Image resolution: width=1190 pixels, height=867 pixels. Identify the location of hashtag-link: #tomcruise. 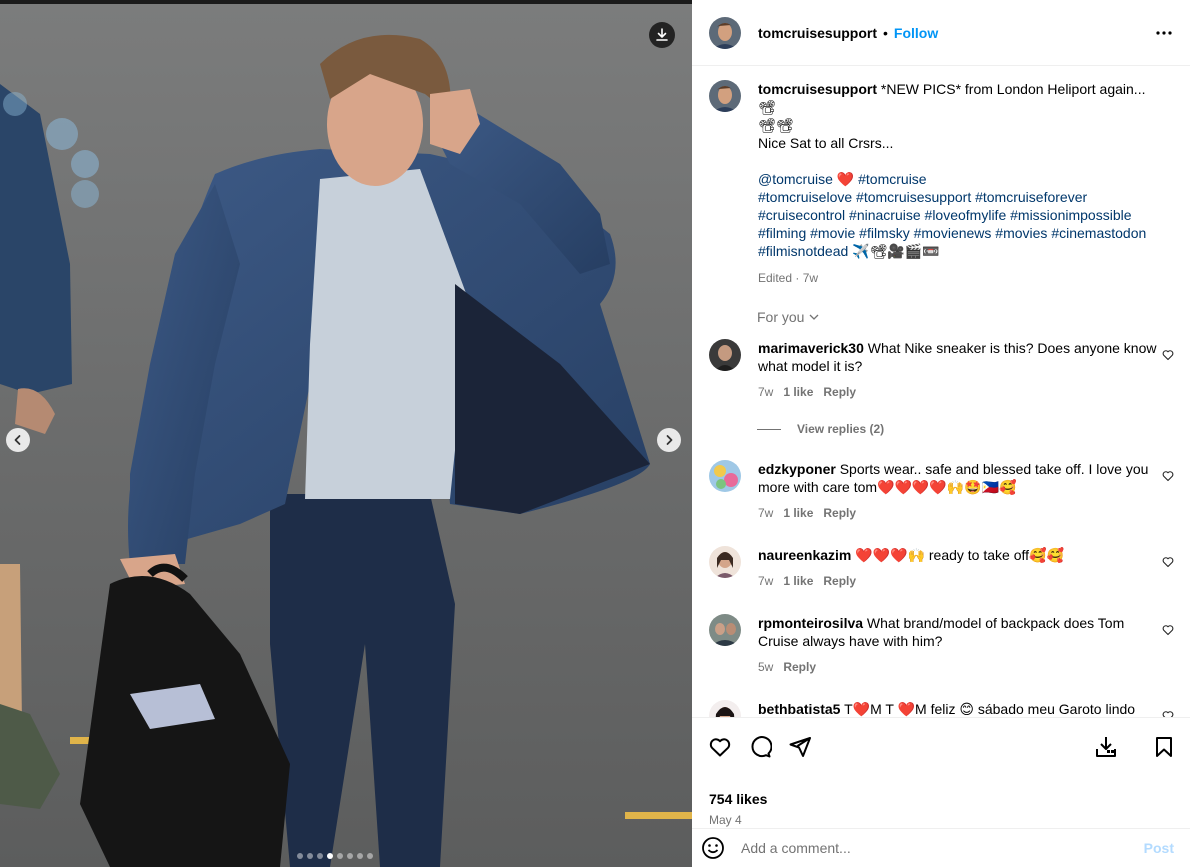
(892, 179).